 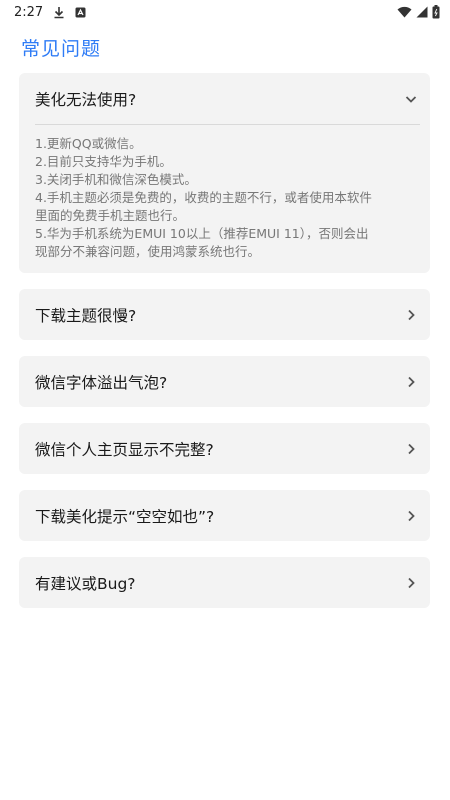 I want to click on faq-question-header: 下载主题很慢?, so click(x=224, y=314).